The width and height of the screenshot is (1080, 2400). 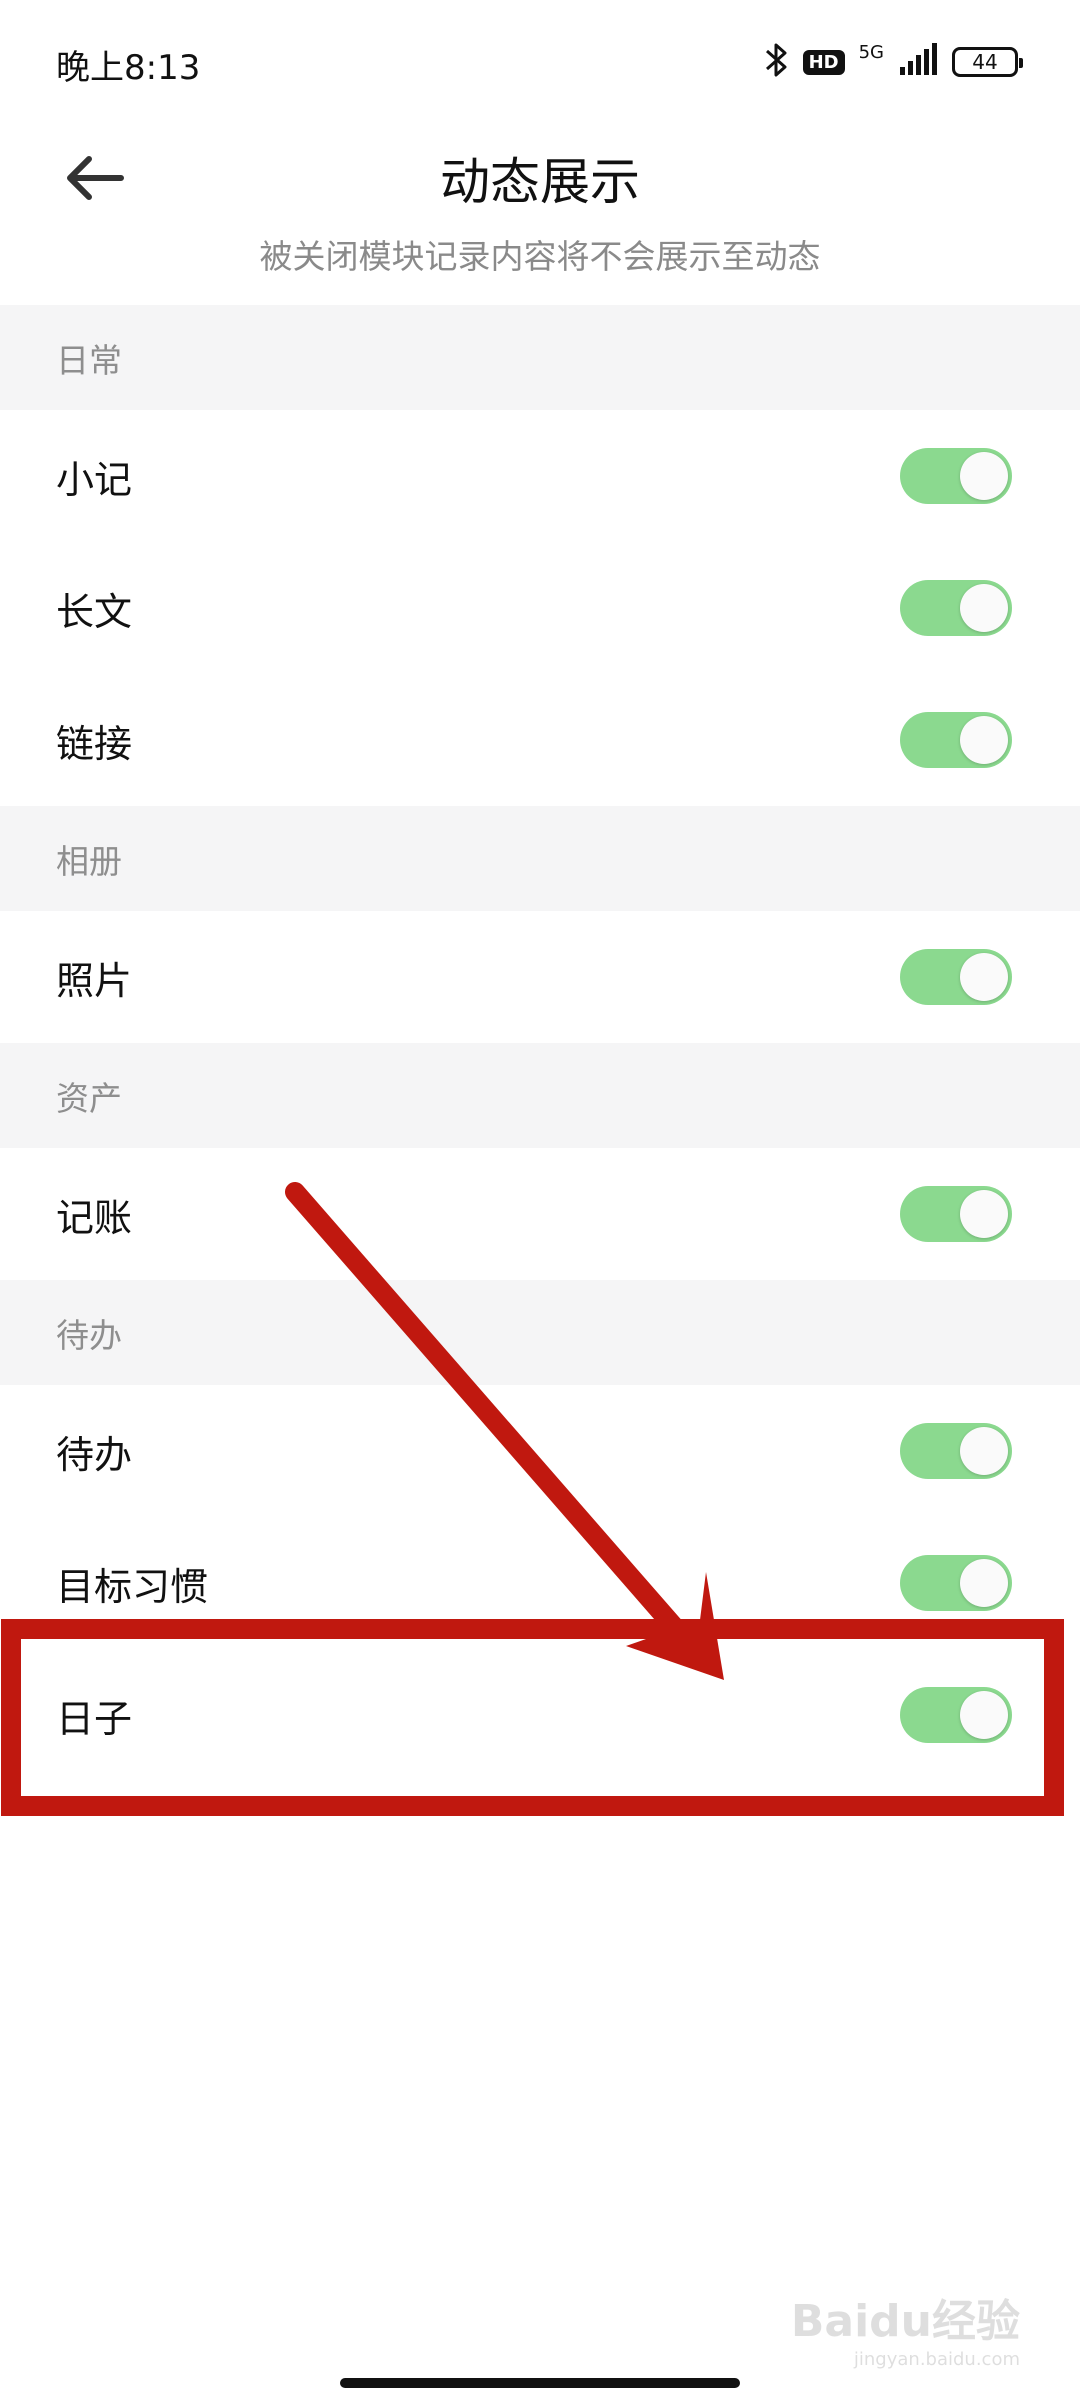 I want to click on section-header-album: 相册, so click(x=540, y=858).